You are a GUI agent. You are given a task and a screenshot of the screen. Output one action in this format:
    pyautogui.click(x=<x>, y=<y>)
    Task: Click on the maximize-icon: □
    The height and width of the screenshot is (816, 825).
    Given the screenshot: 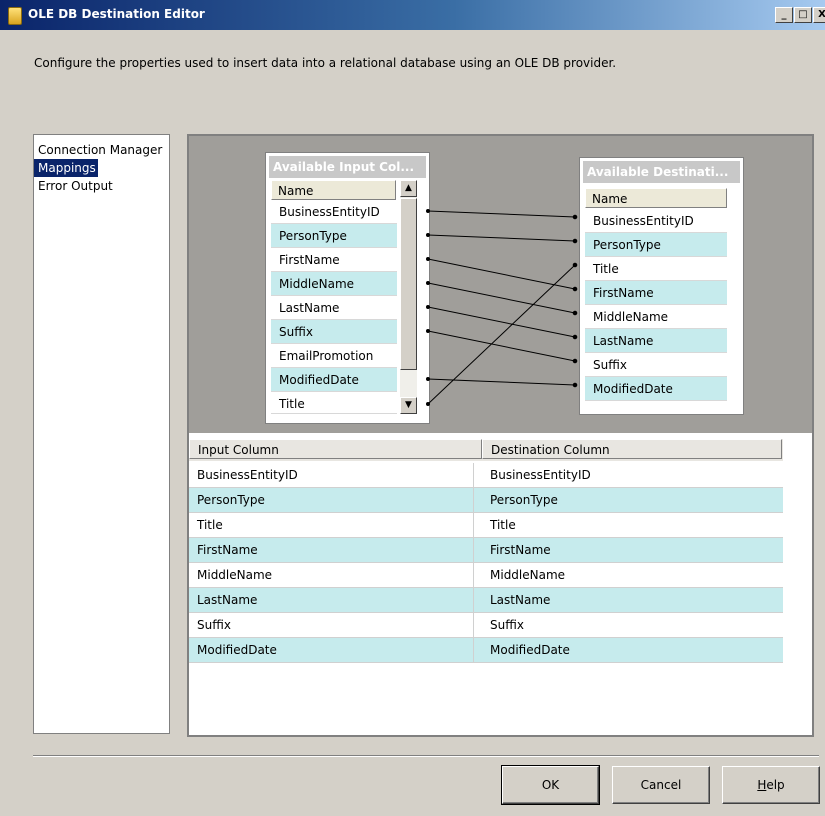 What is the action you would take?
    pyautogui.click(x=803, y=15)
    